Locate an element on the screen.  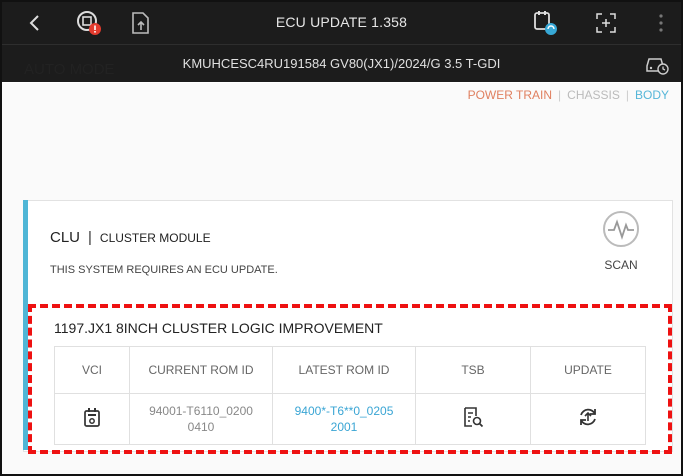
update-cell is located at coordinates (588, 419).